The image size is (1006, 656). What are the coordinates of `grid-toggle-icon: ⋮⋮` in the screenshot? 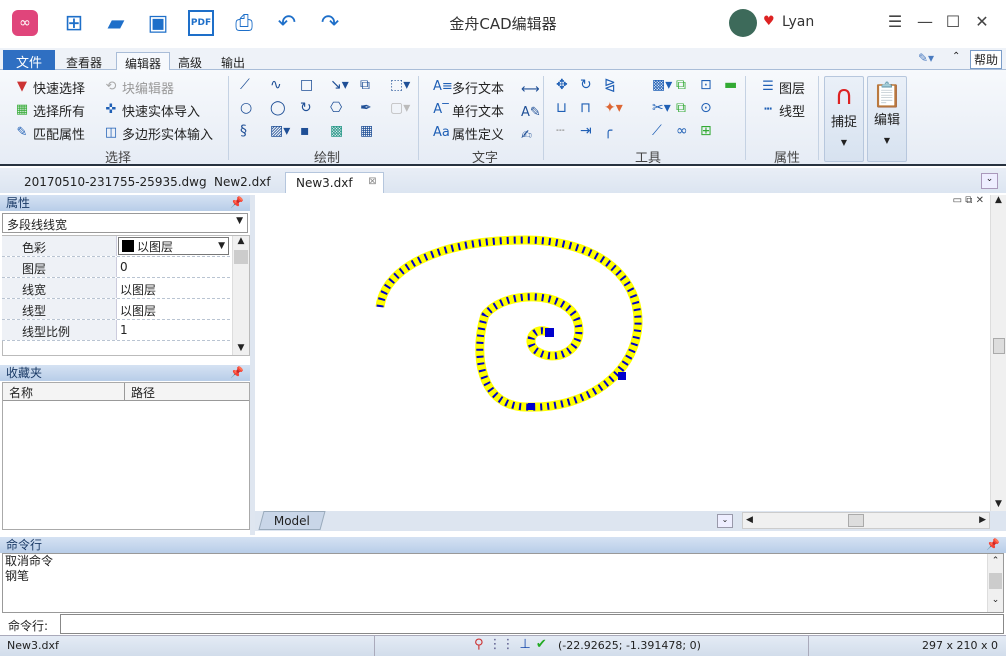 It's located at (502, 644).